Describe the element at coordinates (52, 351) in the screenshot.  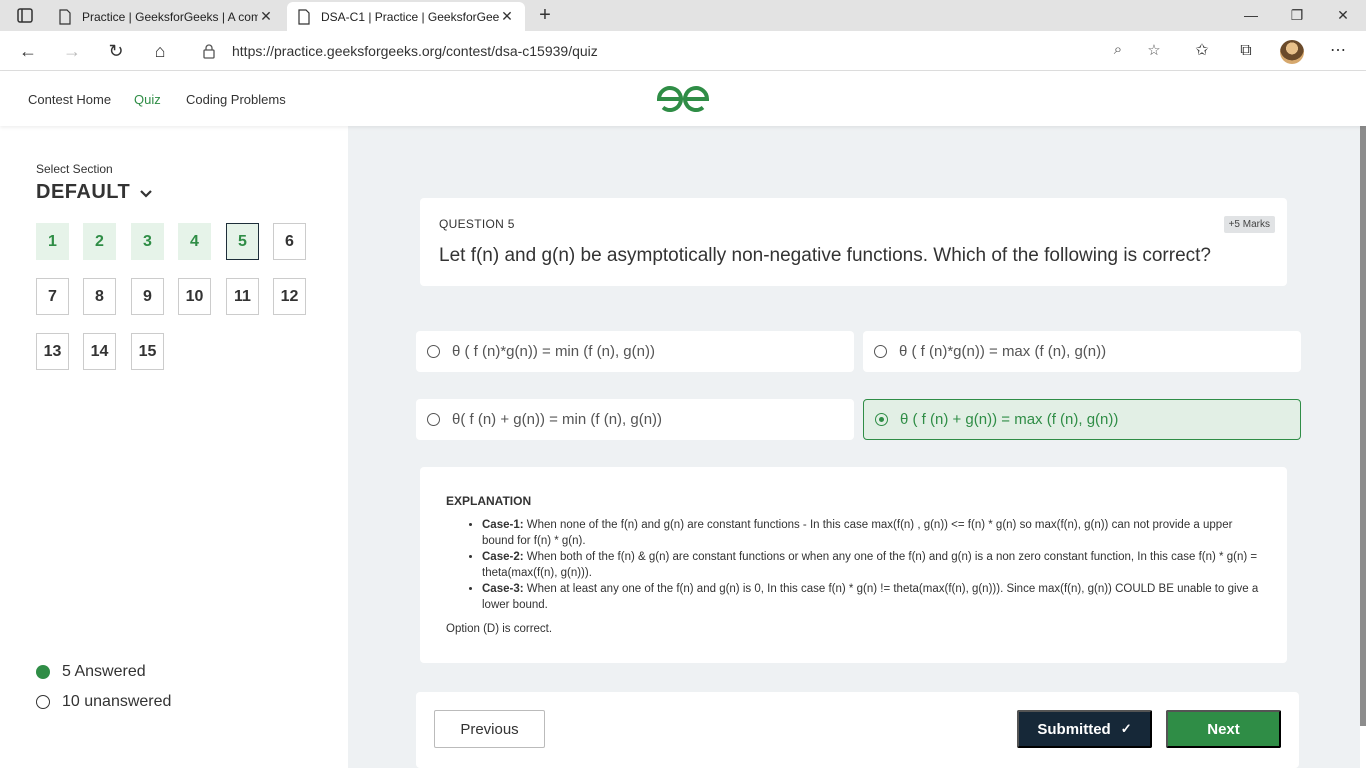
I see `question-box: 13` at that location.